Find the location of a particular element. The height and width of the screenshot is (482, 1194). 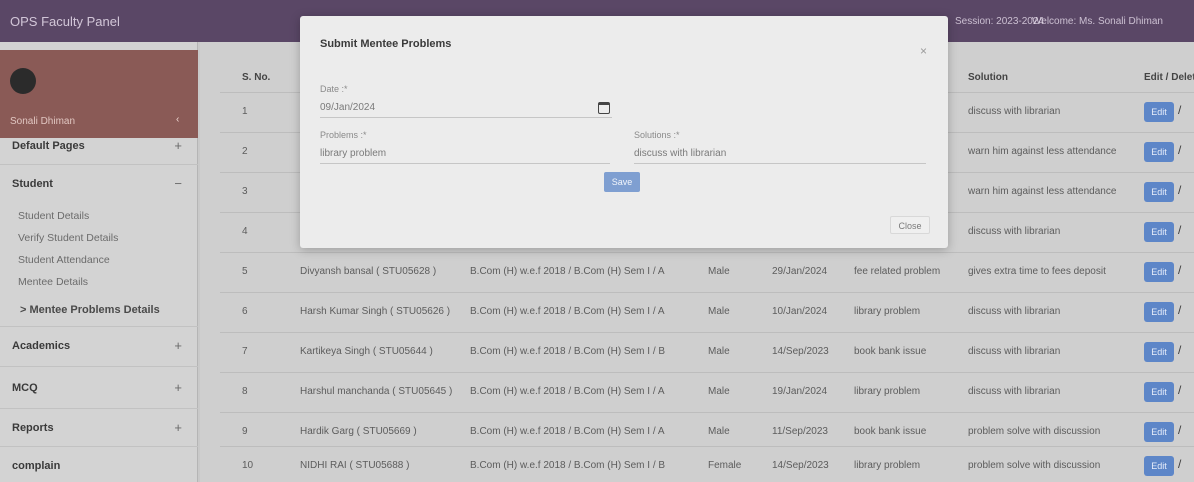

cell-sno: 9 is located at coordinates (245, 431).